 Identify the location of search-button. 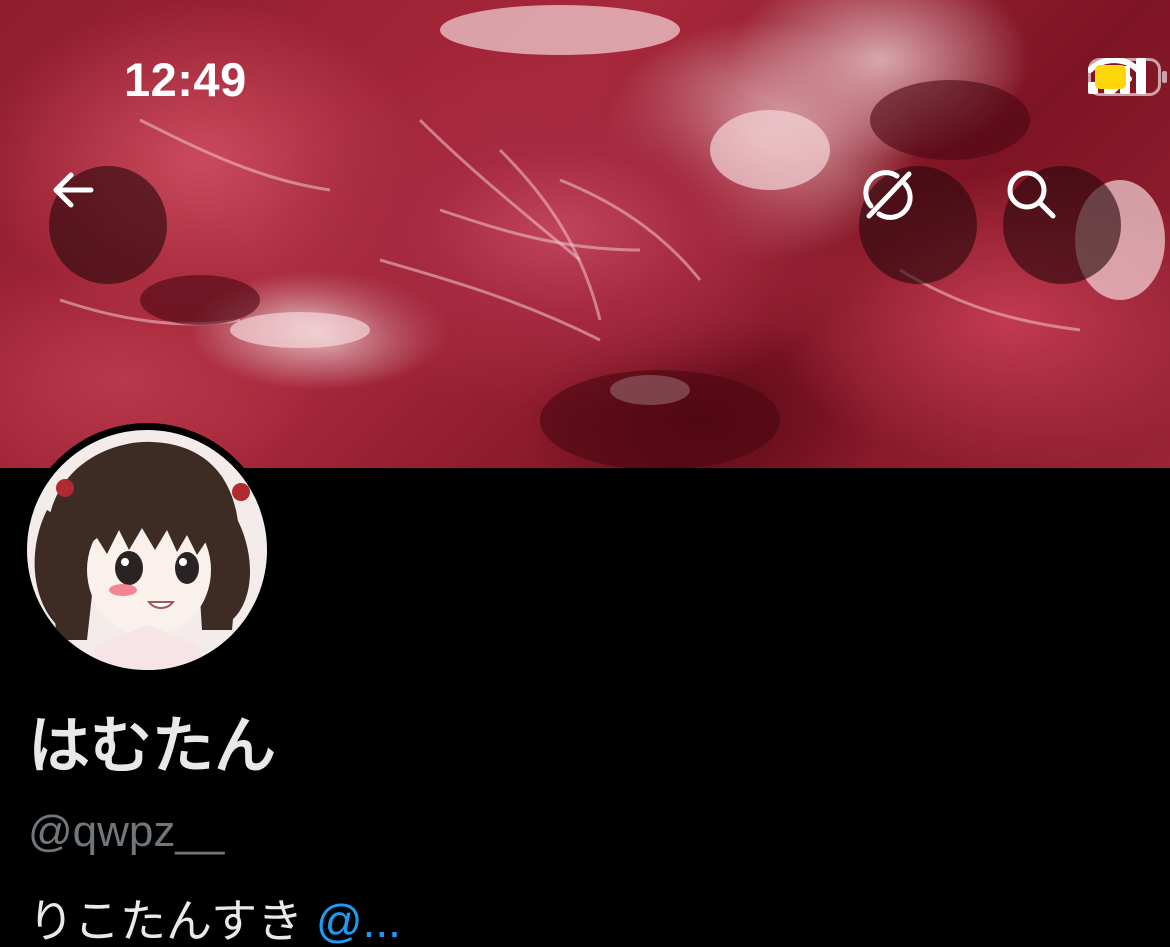
(1062, 225).